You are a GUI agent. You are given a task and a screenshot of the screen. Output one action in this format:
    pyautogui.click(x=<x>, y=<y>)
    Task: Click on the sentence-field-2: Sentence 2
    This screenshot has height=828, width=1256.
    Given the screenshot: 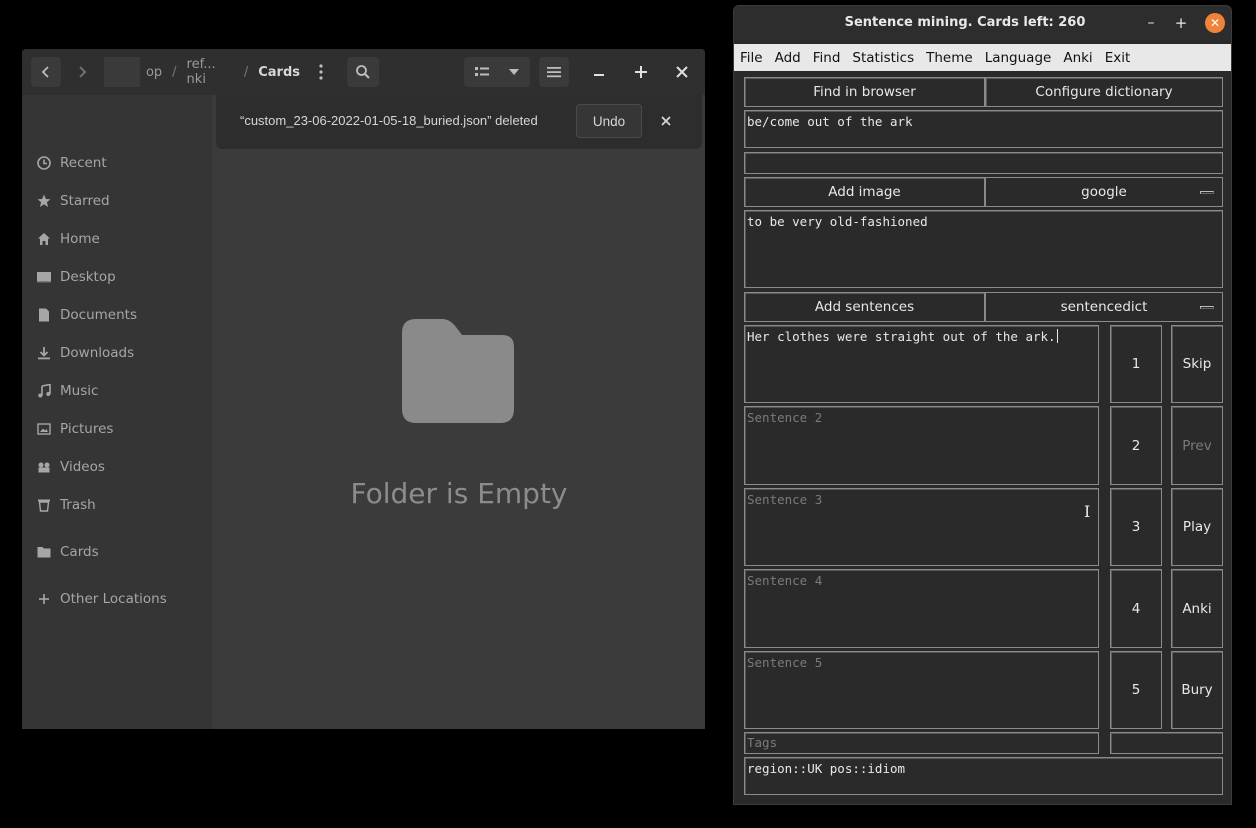 What is the action you would take?
    pyautogui.click(x=921, y=445)
    